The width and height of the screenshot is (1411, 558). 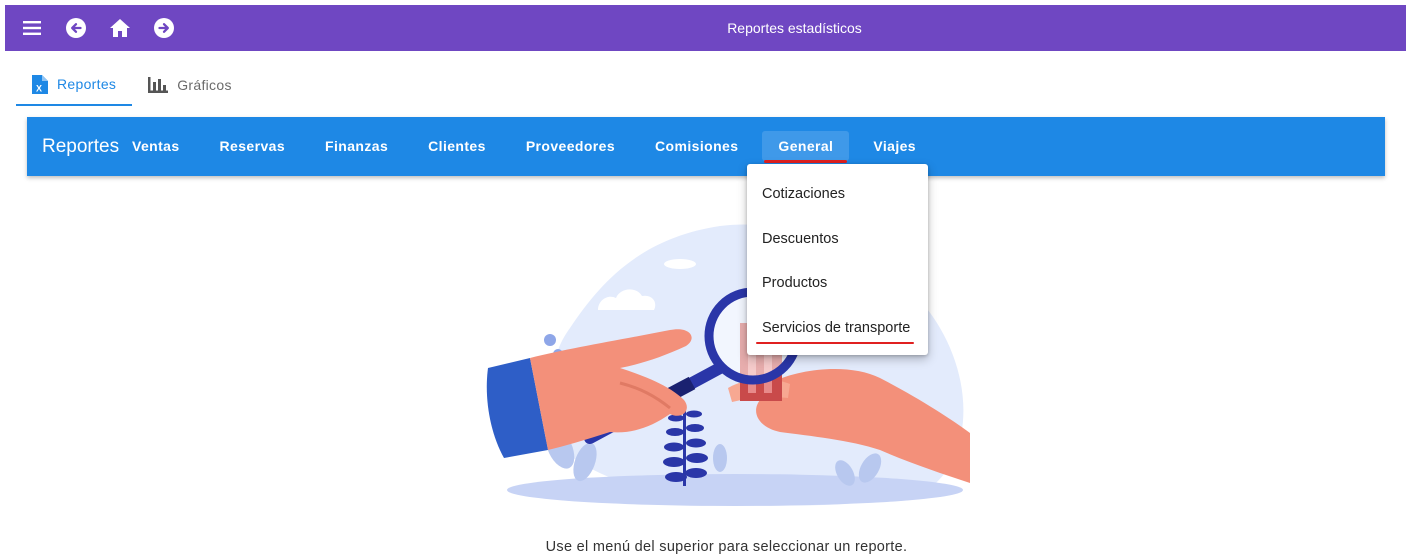 What do you see at coordinates (570, 146) in the screenshot?
I see `menu-item-proveedores: Proveedores` at bounding box center [570, 146].